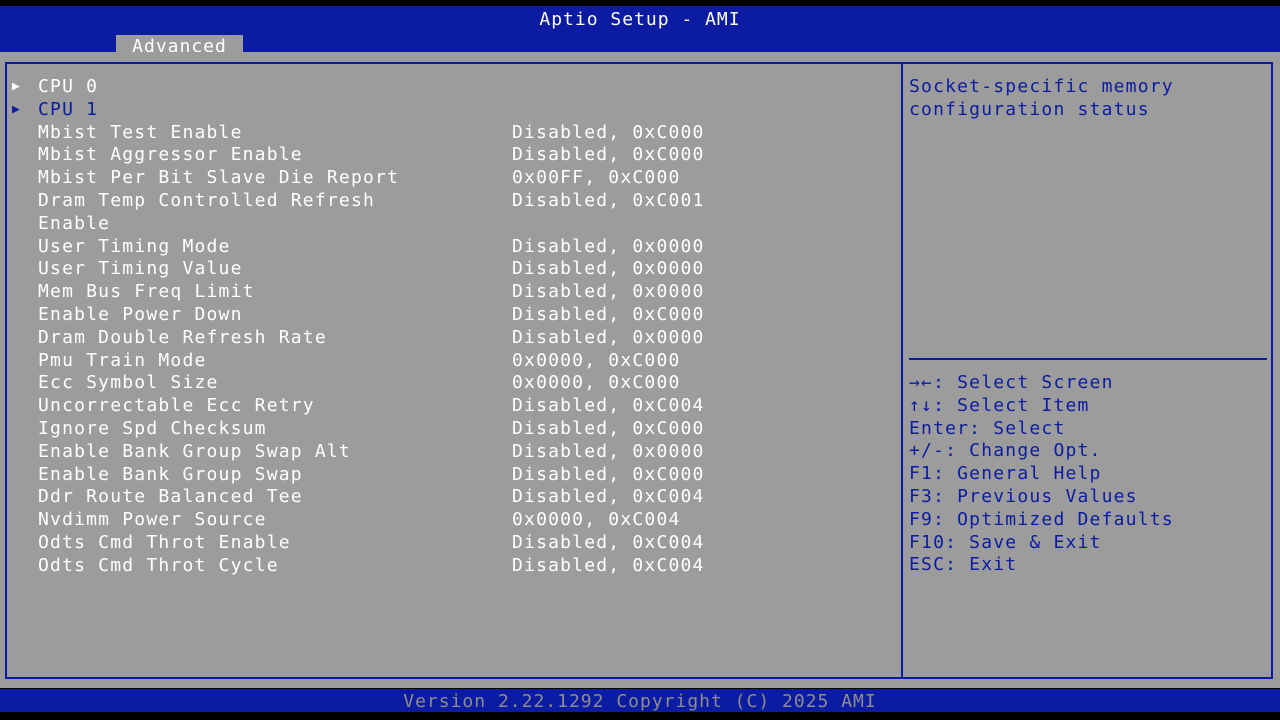 The width and height of the screenshot is (1280, 720). I want to click on key-select-item: ↑↓: Select Item, so click(999, 405).